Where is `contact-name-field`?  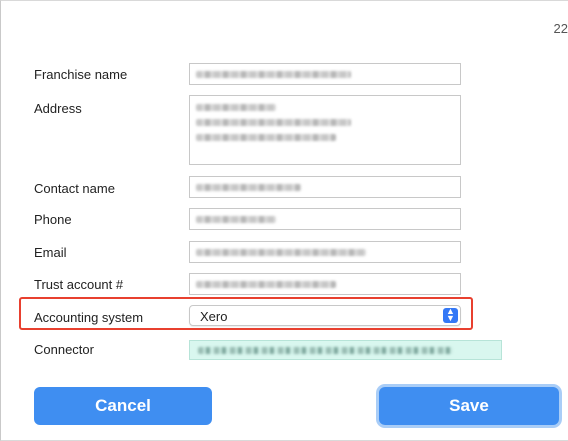 contact-name-field is located at coordinates (325, 187).